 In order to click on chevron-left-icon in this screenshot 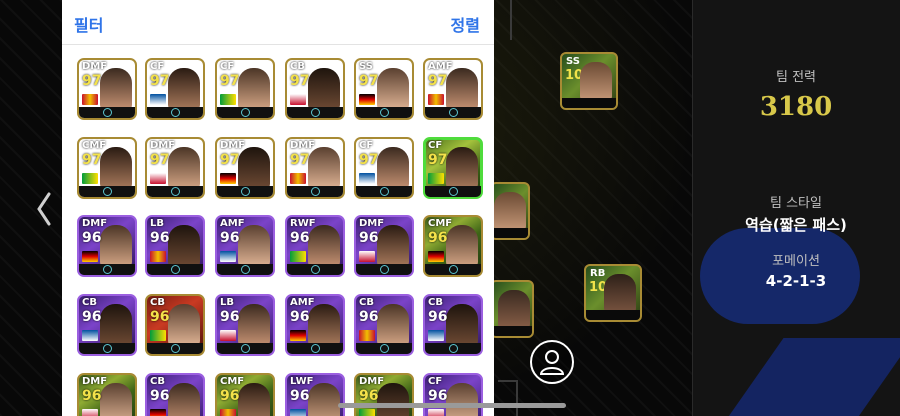, I will do `click(44, 209)`.